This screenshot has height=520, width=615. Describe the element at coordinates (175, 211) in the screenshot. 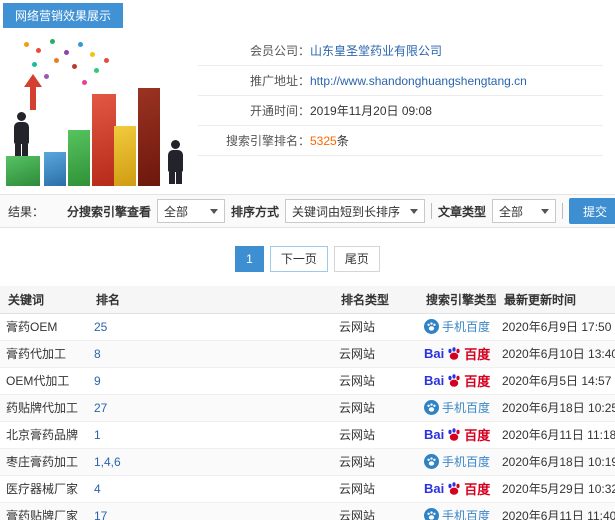

I see `engine-filter-value: 全部` at that location.